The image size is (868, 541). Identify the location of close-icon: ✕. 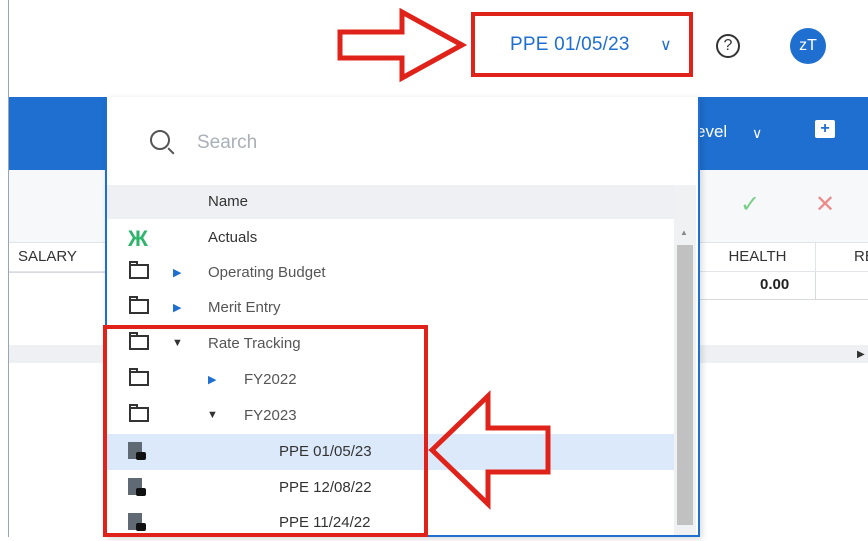
(825, 204).